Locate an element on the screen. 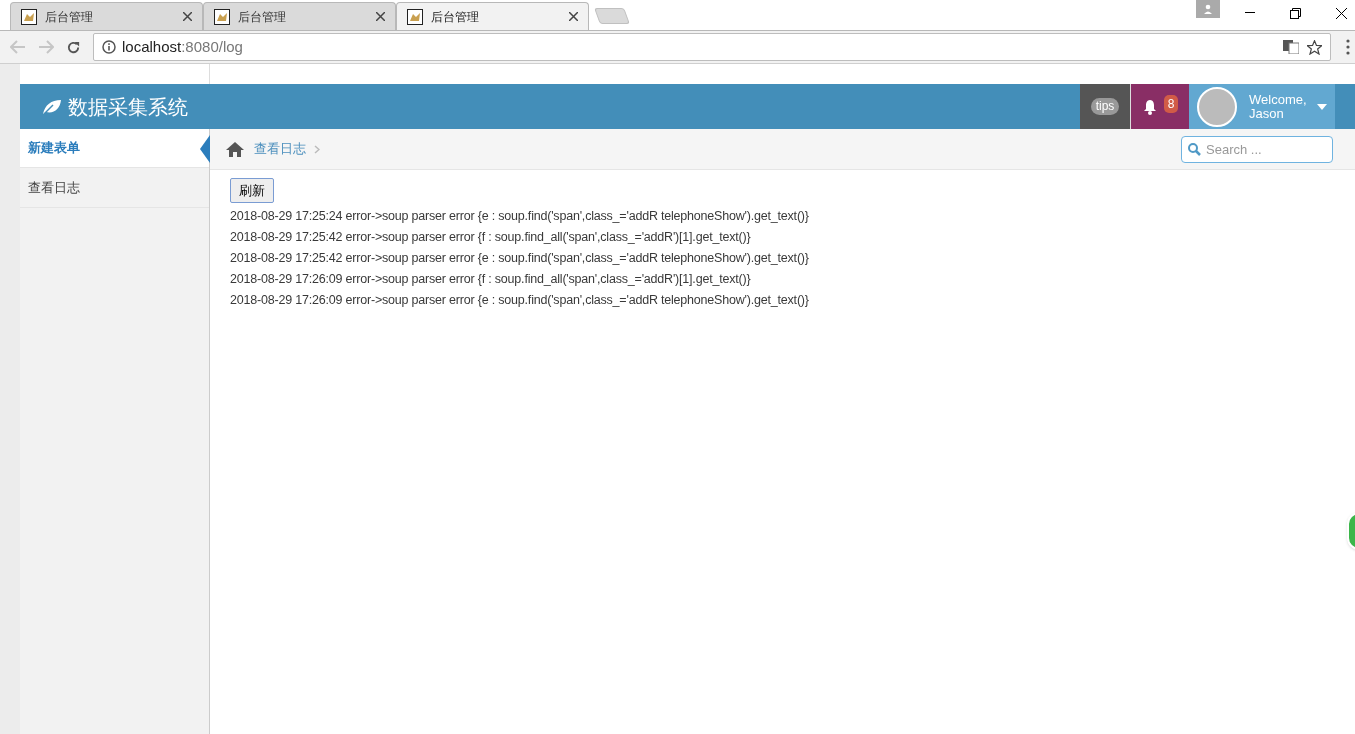  tips-badge: tips is located at coordinates (1105, 106).